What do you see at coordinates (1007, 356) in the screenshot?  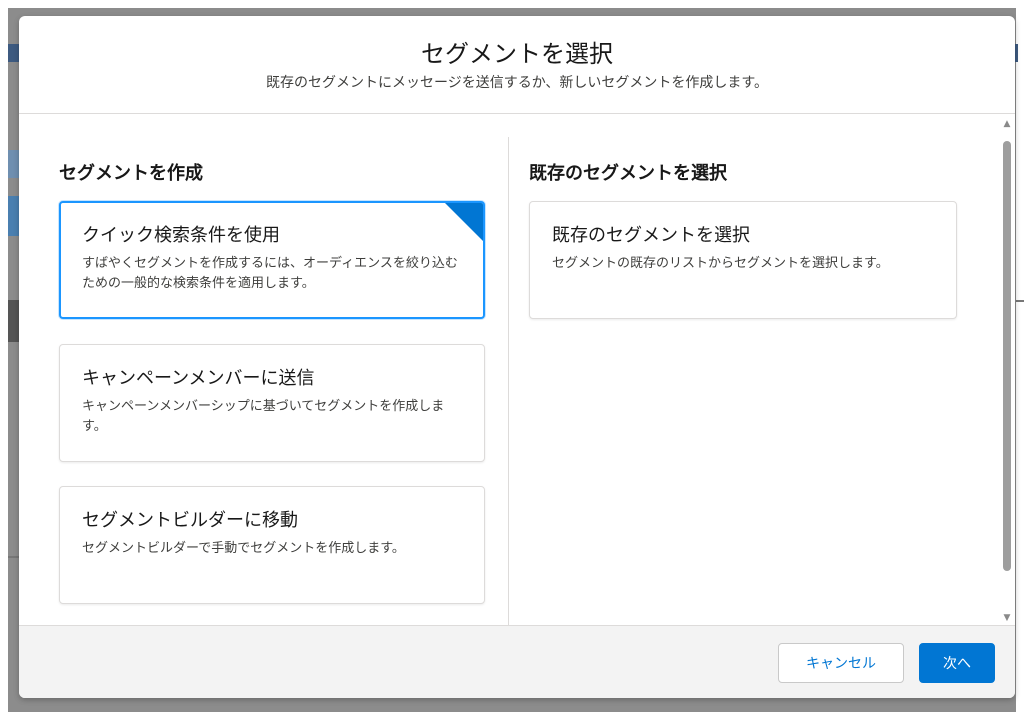 I see `scrollbar-thumb` at bounding box center [1007, 356].